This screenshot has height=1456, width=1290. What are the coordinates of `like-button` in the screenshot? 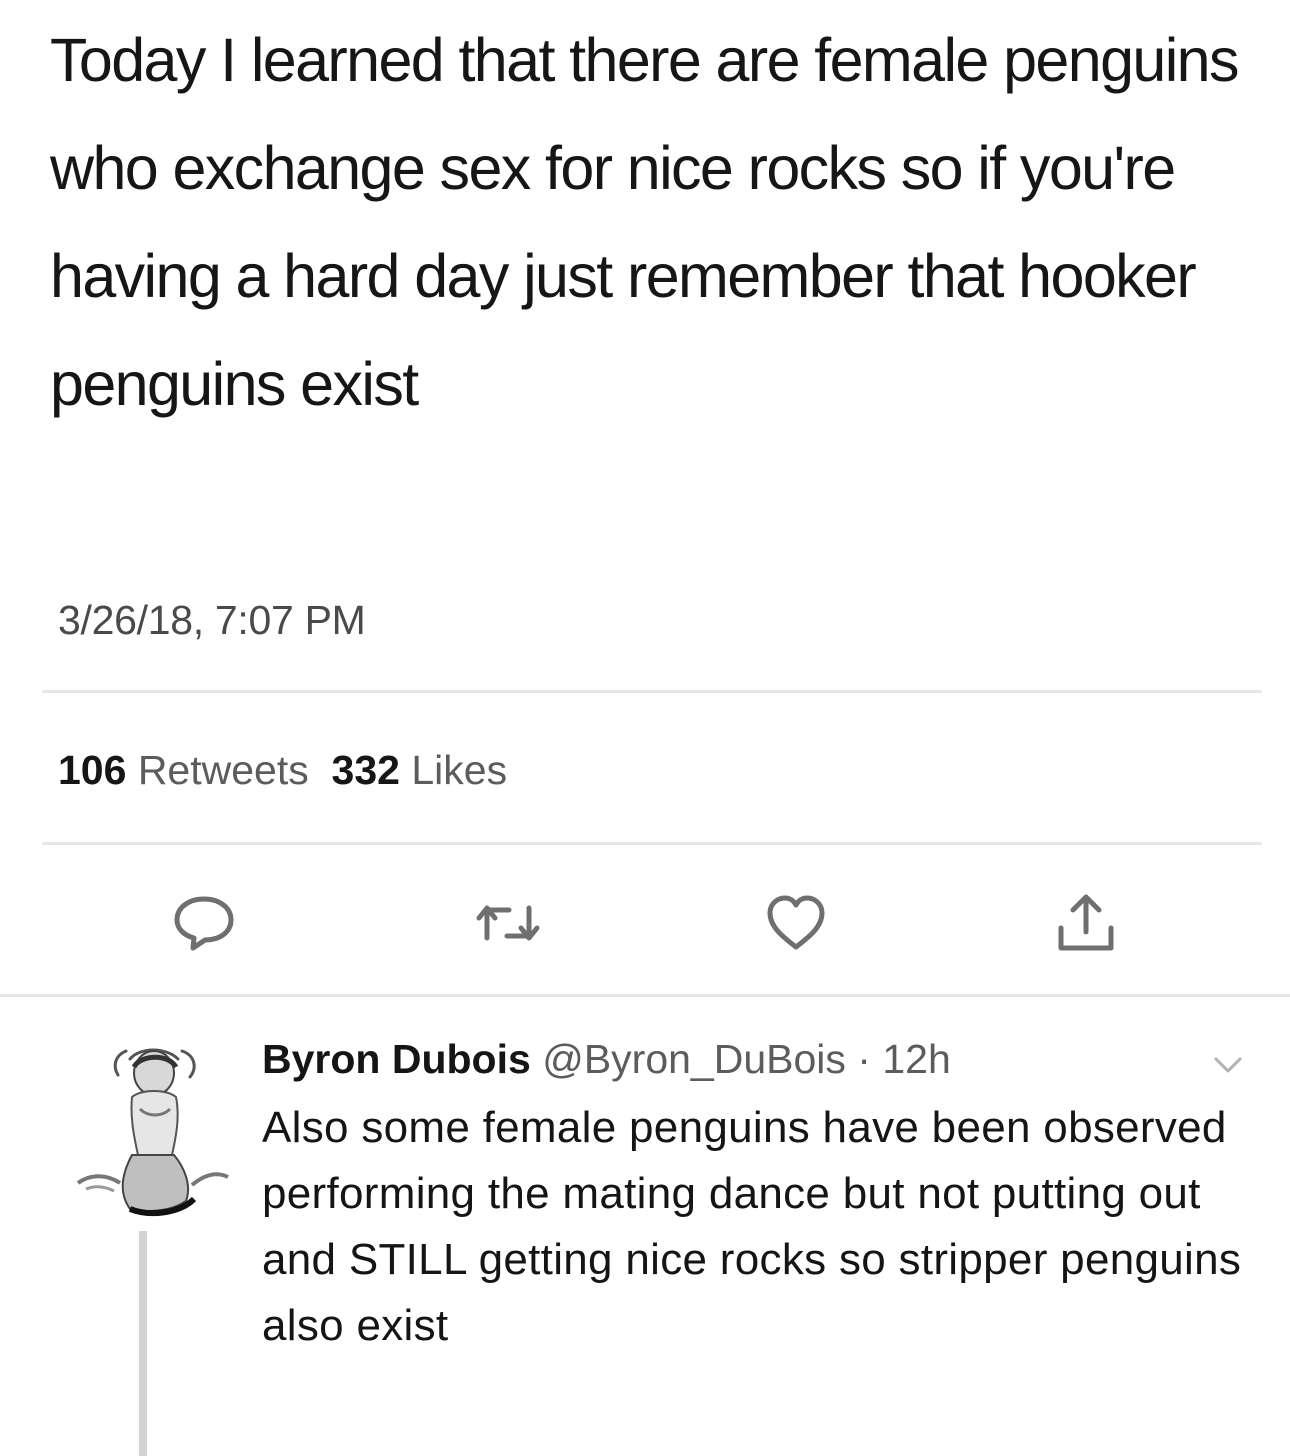 It's located at (796, 923).